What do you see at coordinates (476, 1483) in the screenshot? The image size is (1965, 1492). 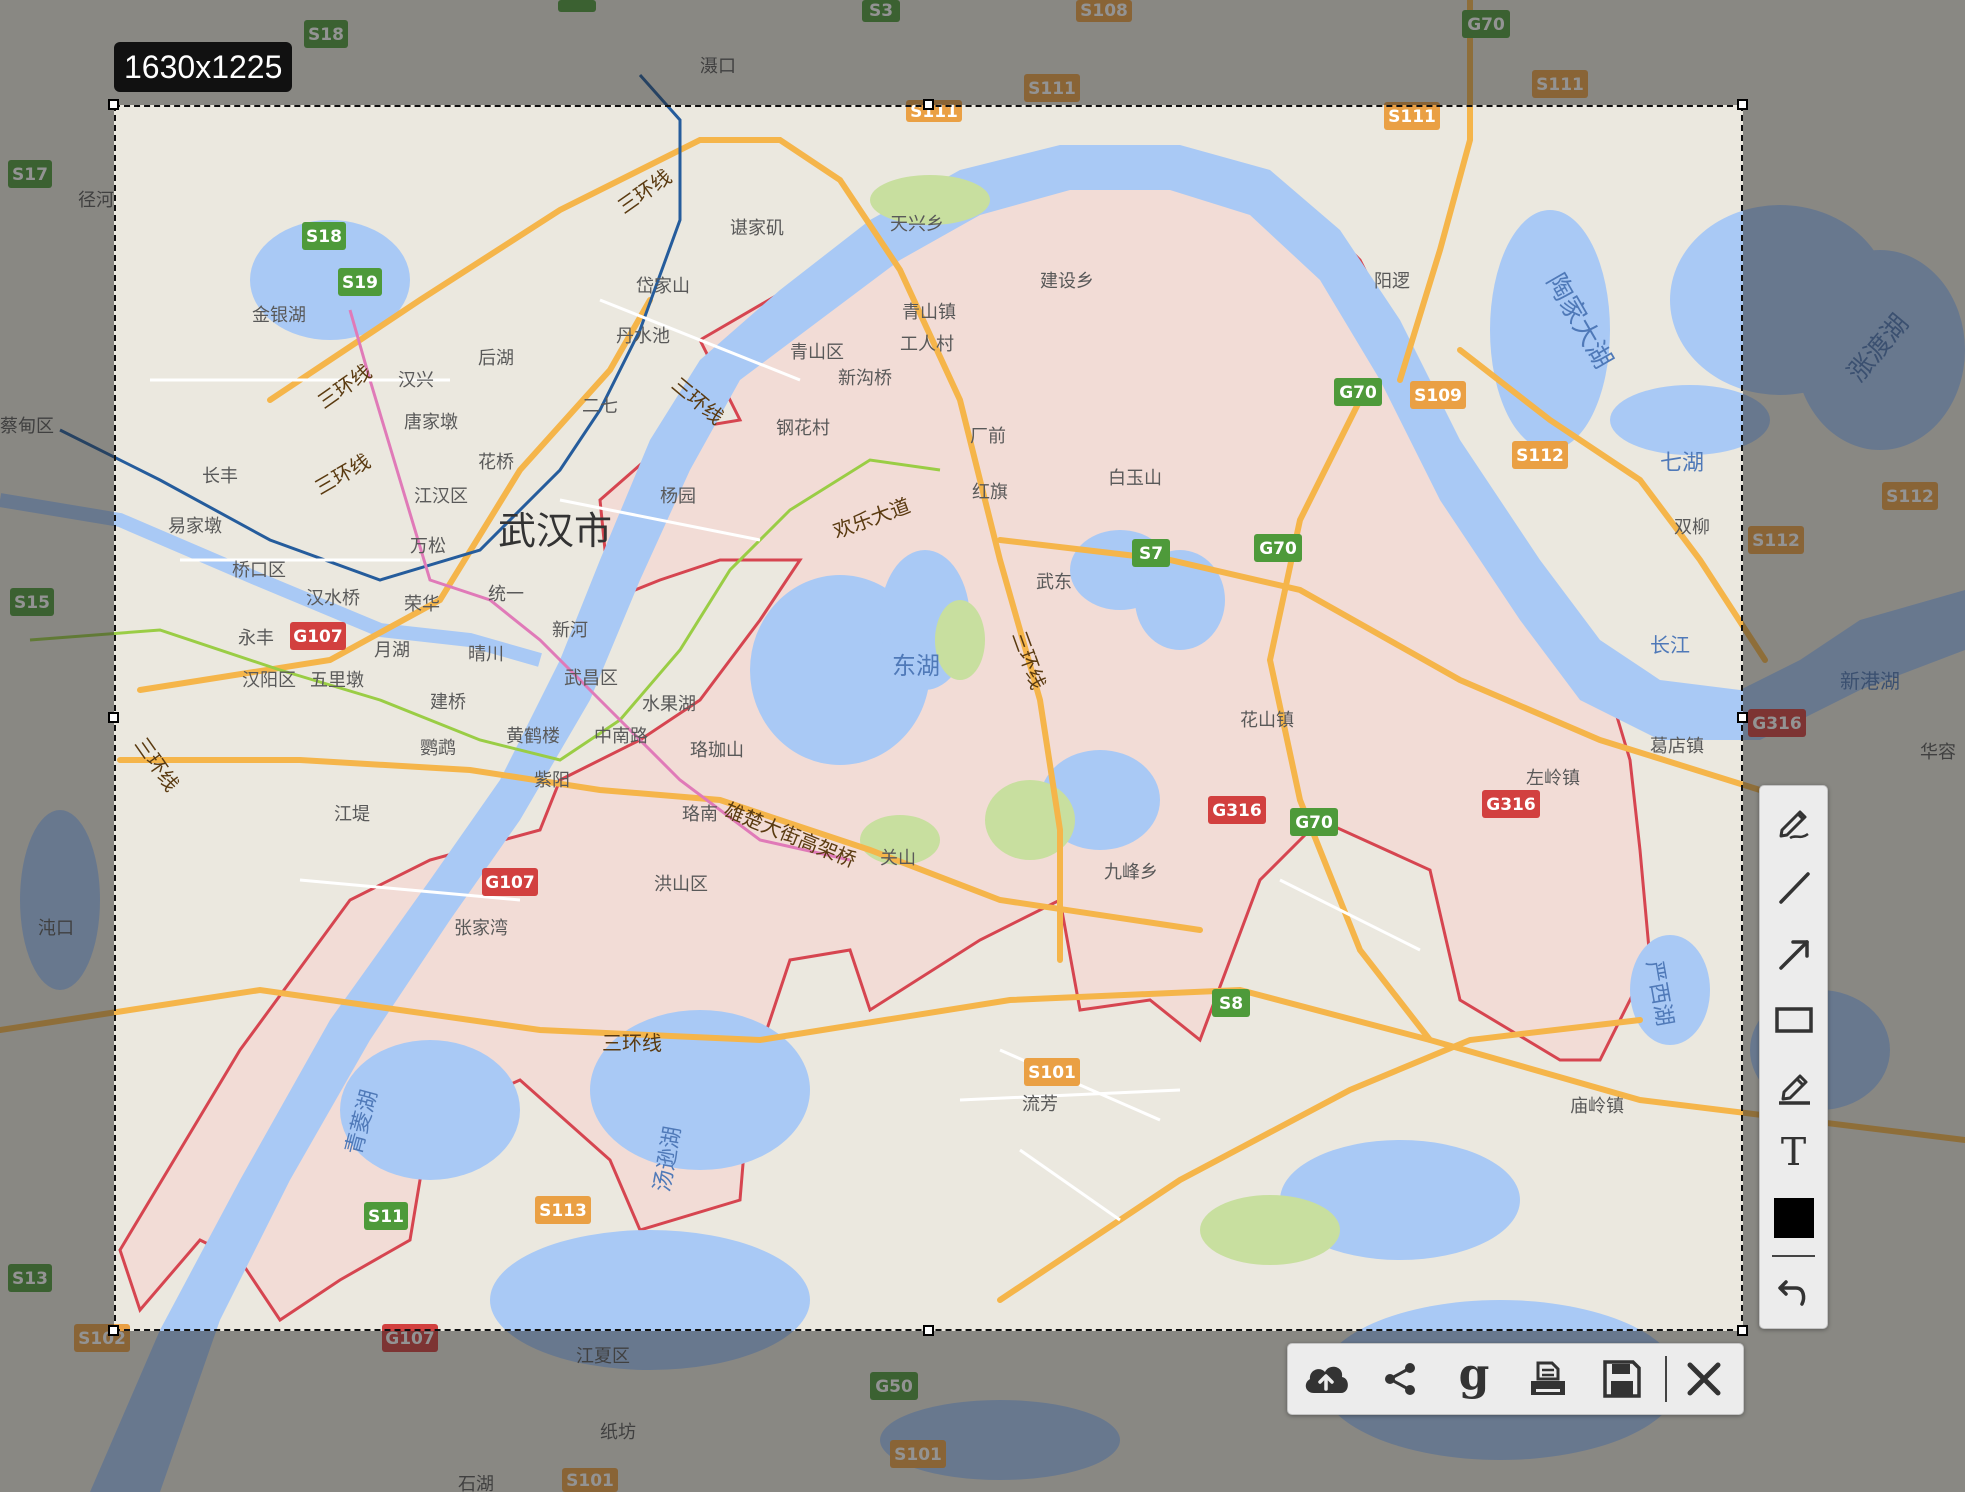 I see `place-label: 石湖` at bounding box center [476, 1483].